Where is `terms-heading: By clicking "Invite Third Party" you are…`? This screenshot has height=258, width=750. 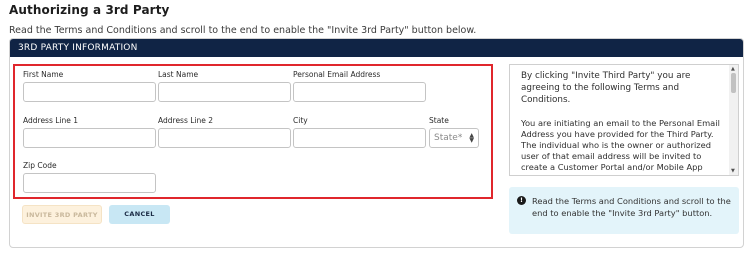 terms-heading: By clicking "Invite Third Party" you are… is located at coordinates (606, 88).